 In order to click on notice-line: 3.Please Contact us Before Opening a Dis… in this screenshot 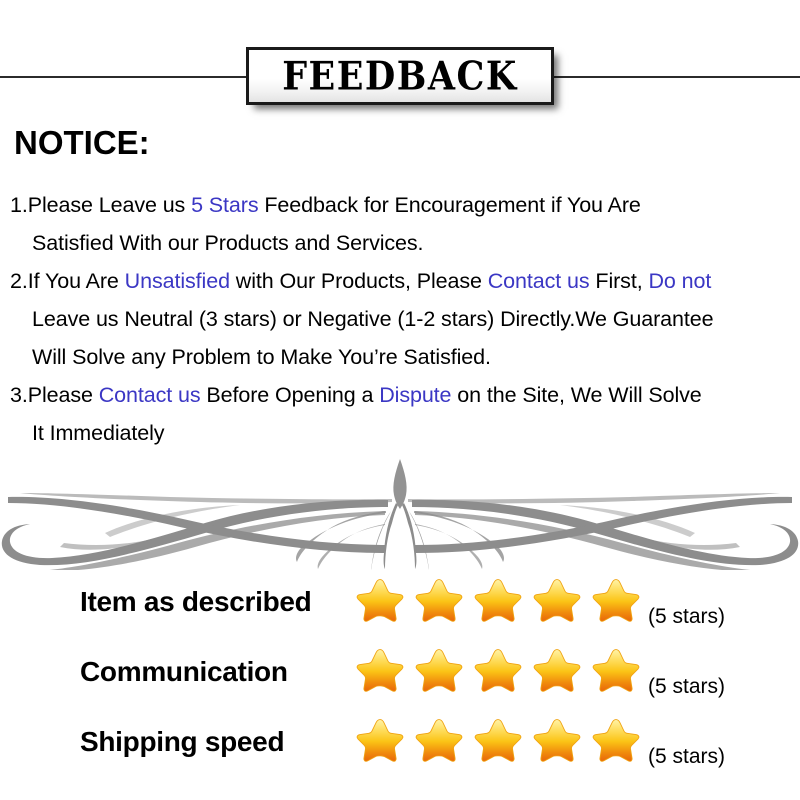, I will do `click(405, 395)`.